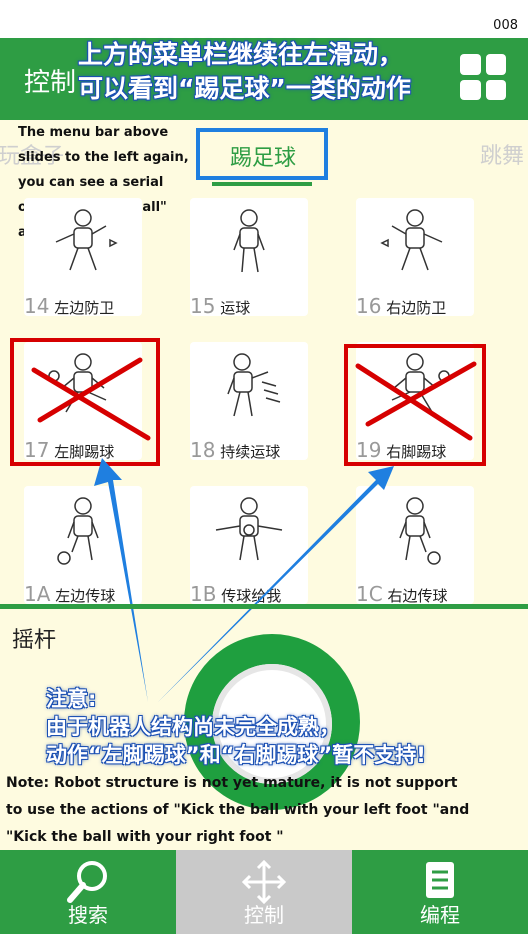 The width and height of the screenshot is (528, 934). Describe the element at coordinates (264, 915) in the screenshot. I see `nav-label: 控制` at that location.